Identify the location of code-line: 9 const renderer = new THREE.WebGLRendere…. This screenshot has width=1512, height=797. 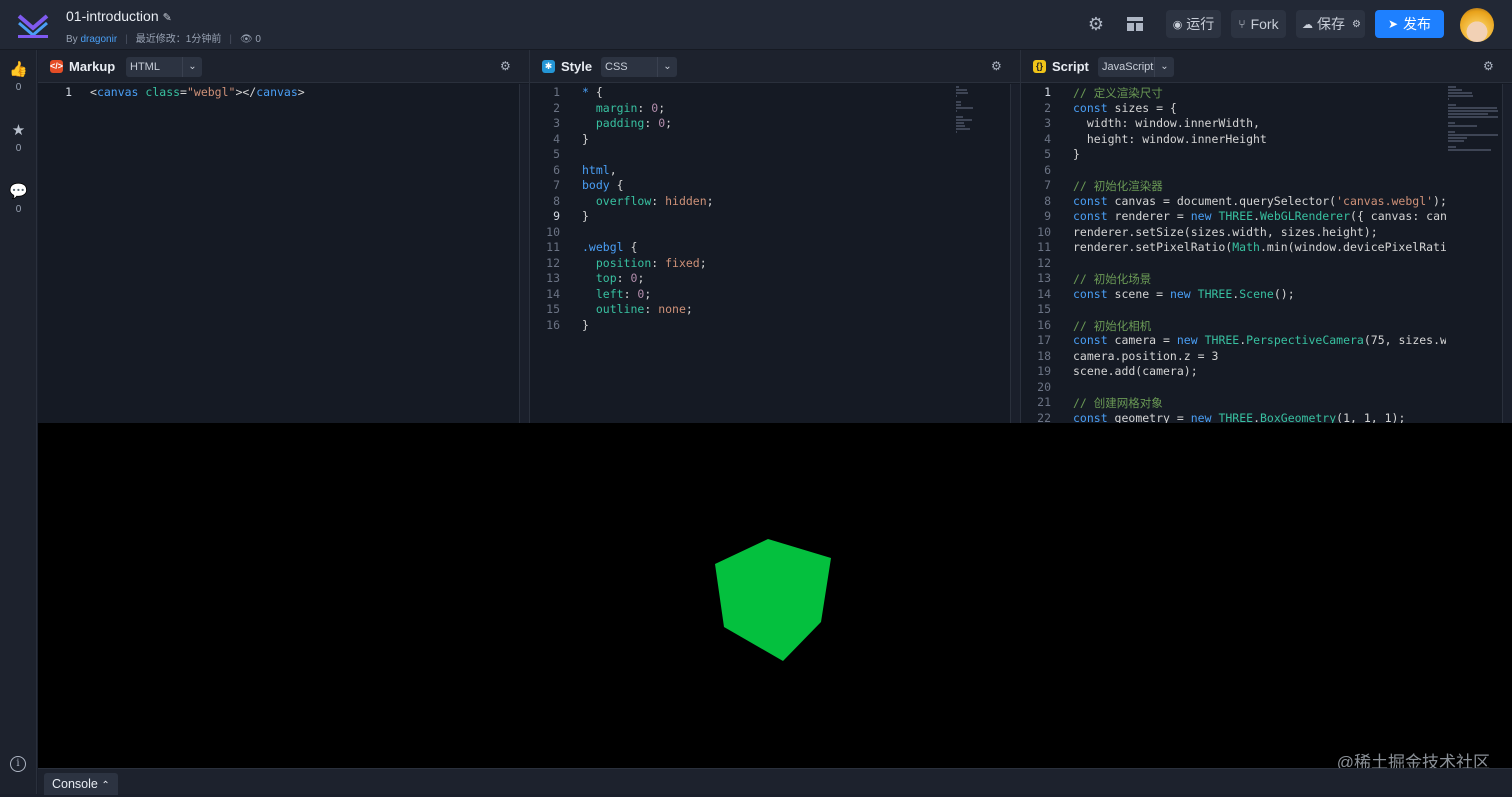
(1233, 217).